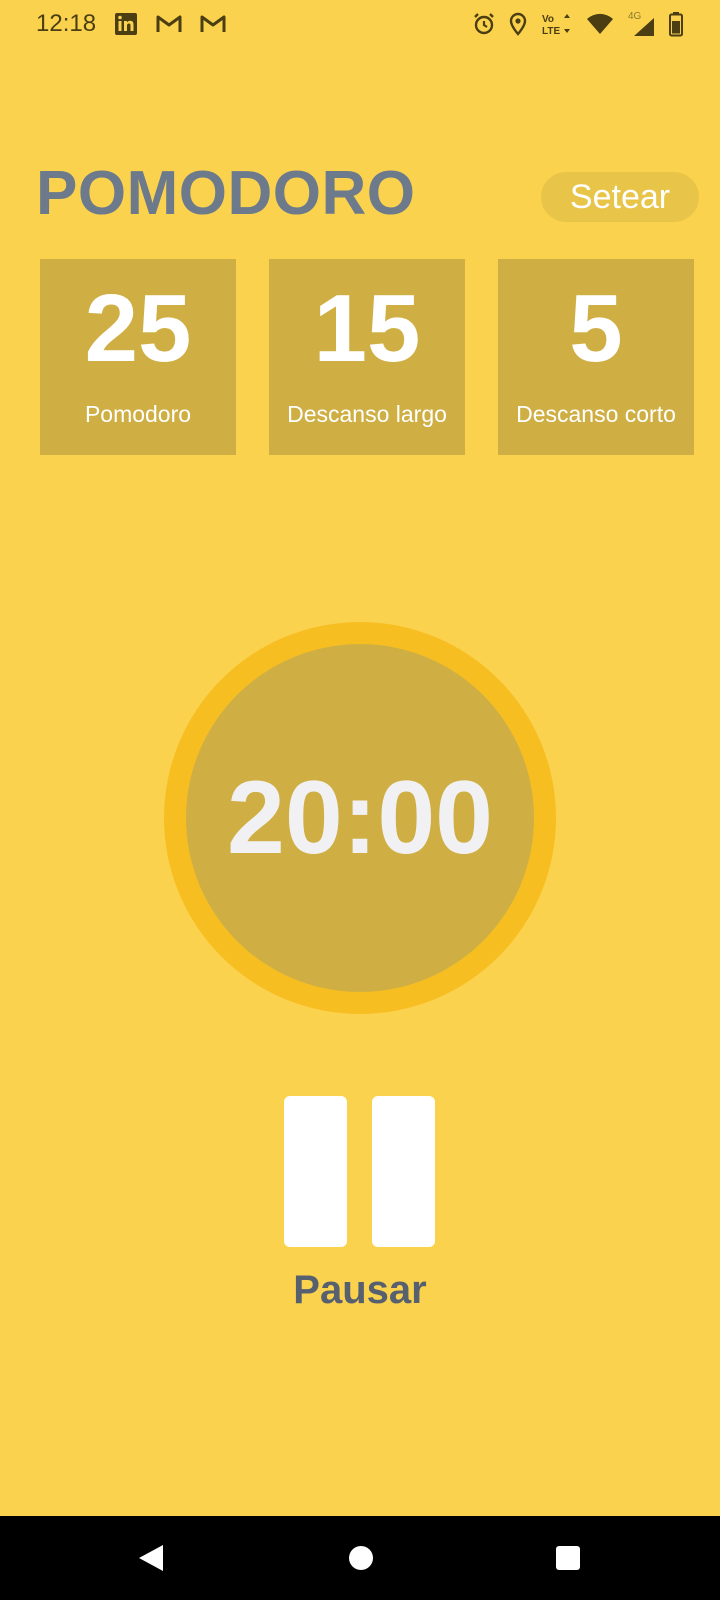 This screenshot has height=1600, width=720. I want to click on tile-label: Descanso largo, so click(367, 414).